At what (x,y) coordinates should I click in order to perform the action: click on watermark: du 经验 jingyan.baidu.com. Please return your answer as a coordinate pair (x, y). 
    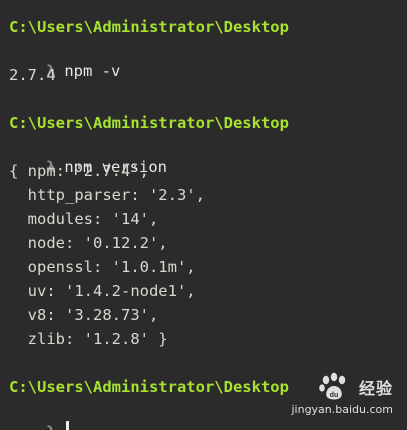
    Looking at the image, I should click on (342, 394).